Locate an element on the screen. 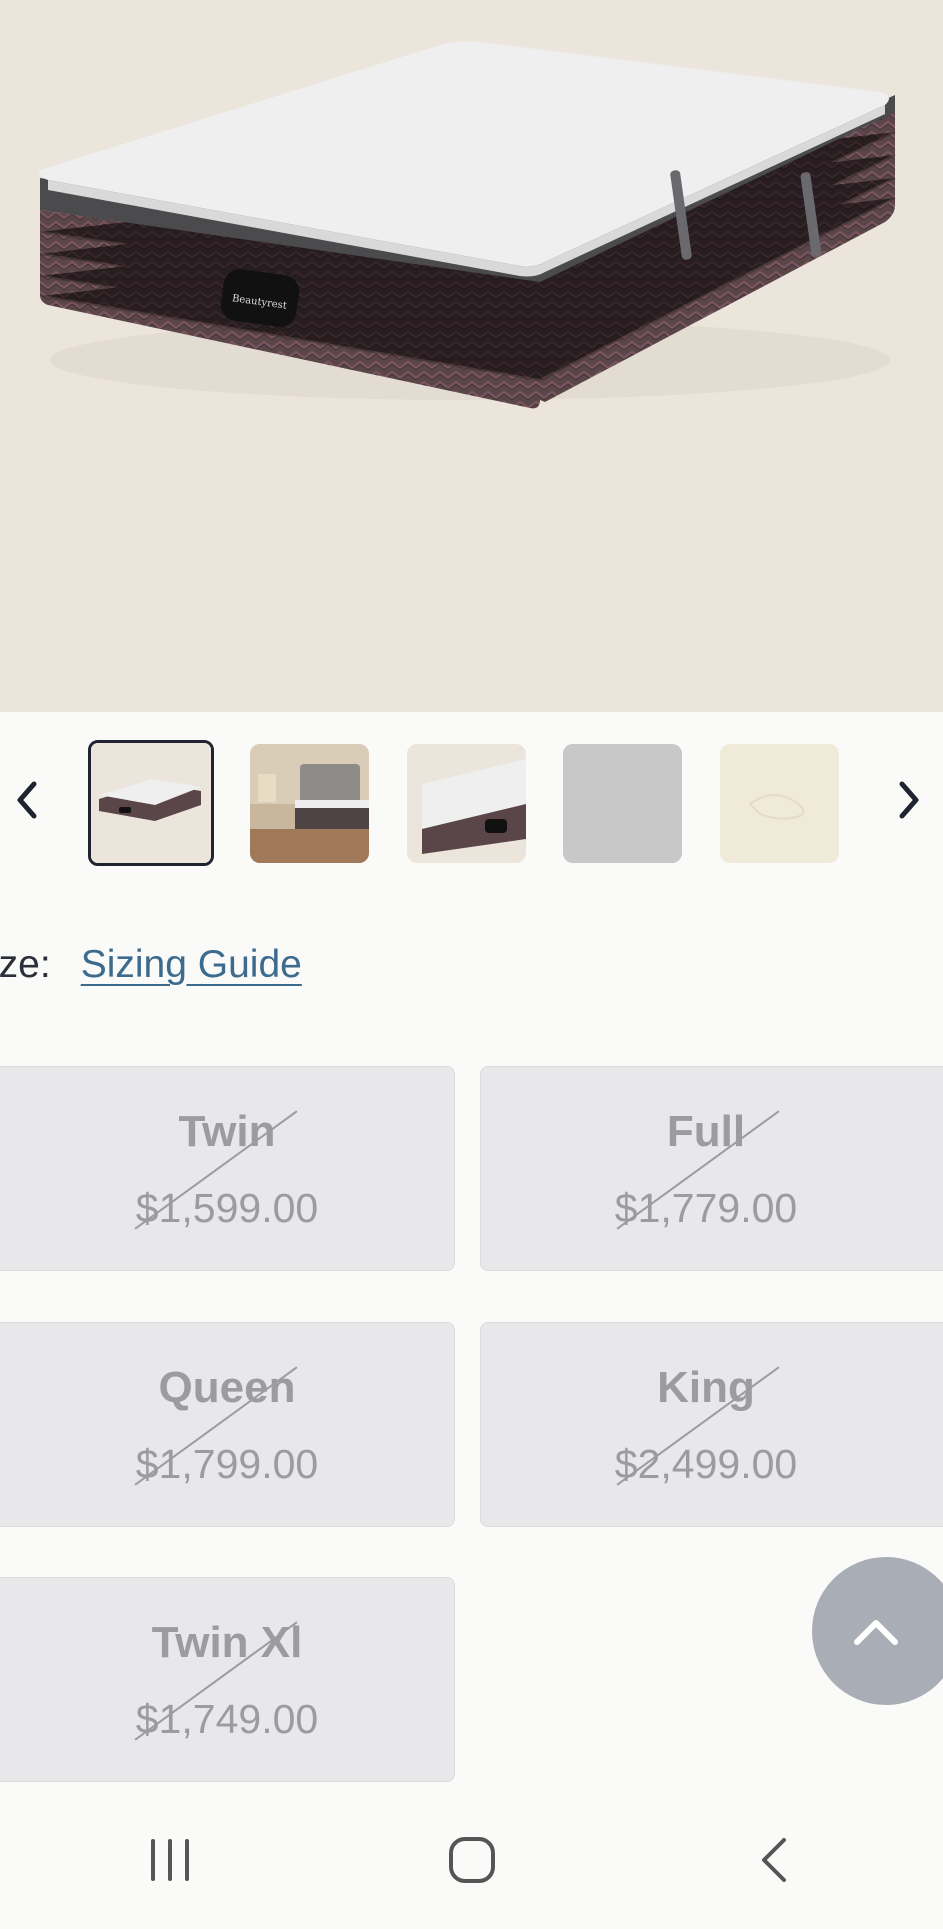 The image size is (943, 1929). home-button is located at coordinates (472, 1860).